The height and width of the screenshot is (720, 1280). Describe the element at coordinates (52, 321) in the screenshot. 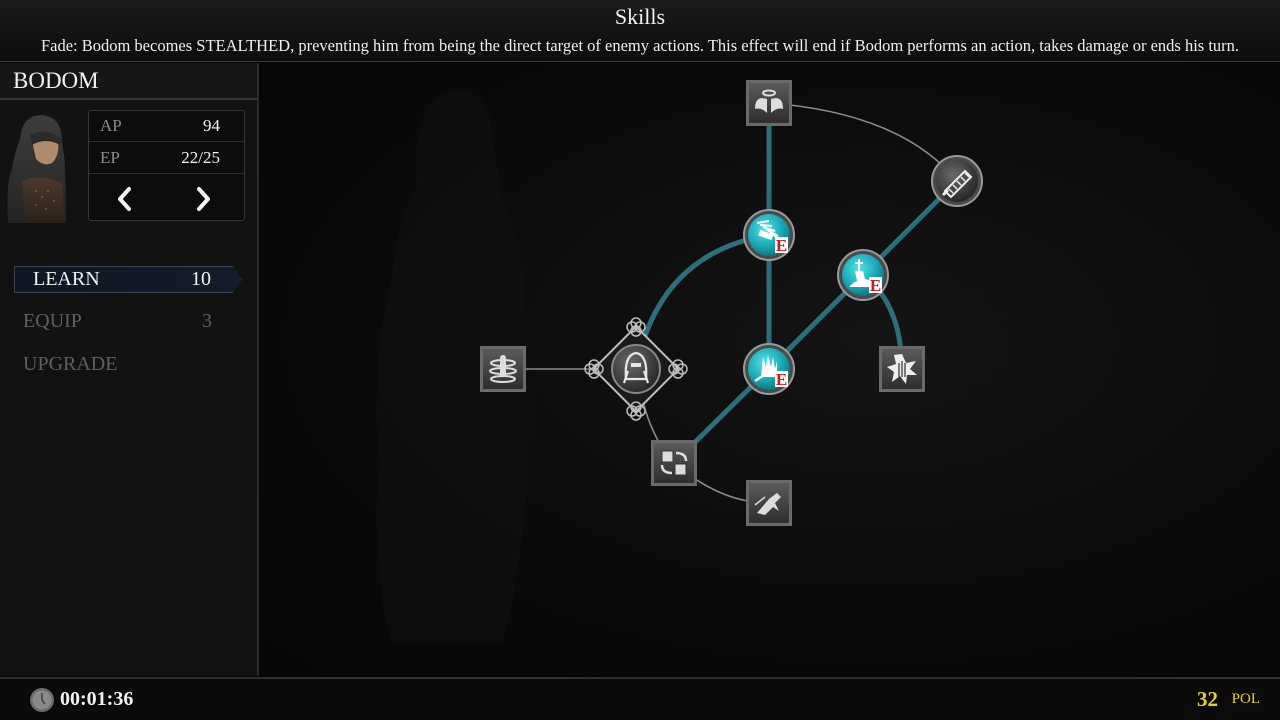

I see `menu-item-label: EQUIP` at that location.